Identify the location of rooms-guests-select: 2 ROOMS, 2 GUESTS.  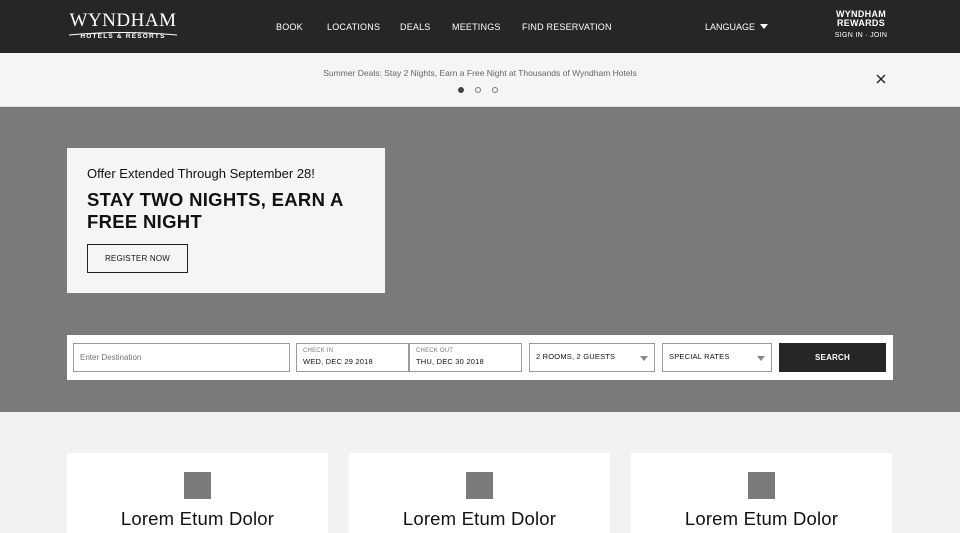
(592, 357).